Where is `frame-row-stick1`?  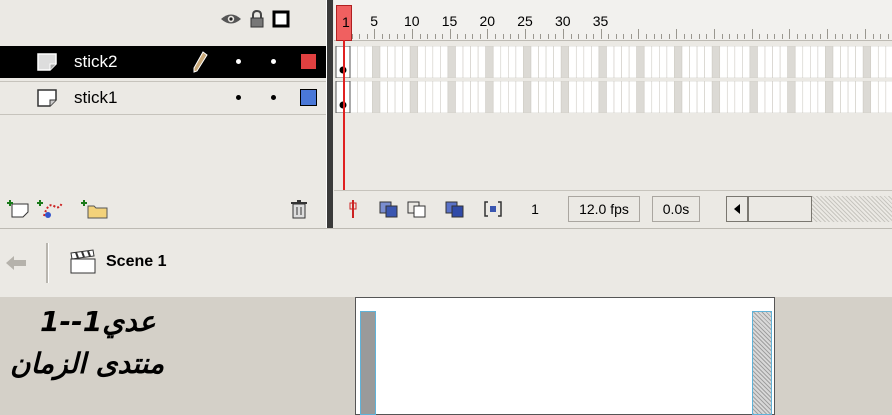
frame-row-stick1 is located at coordinates (613, 97).